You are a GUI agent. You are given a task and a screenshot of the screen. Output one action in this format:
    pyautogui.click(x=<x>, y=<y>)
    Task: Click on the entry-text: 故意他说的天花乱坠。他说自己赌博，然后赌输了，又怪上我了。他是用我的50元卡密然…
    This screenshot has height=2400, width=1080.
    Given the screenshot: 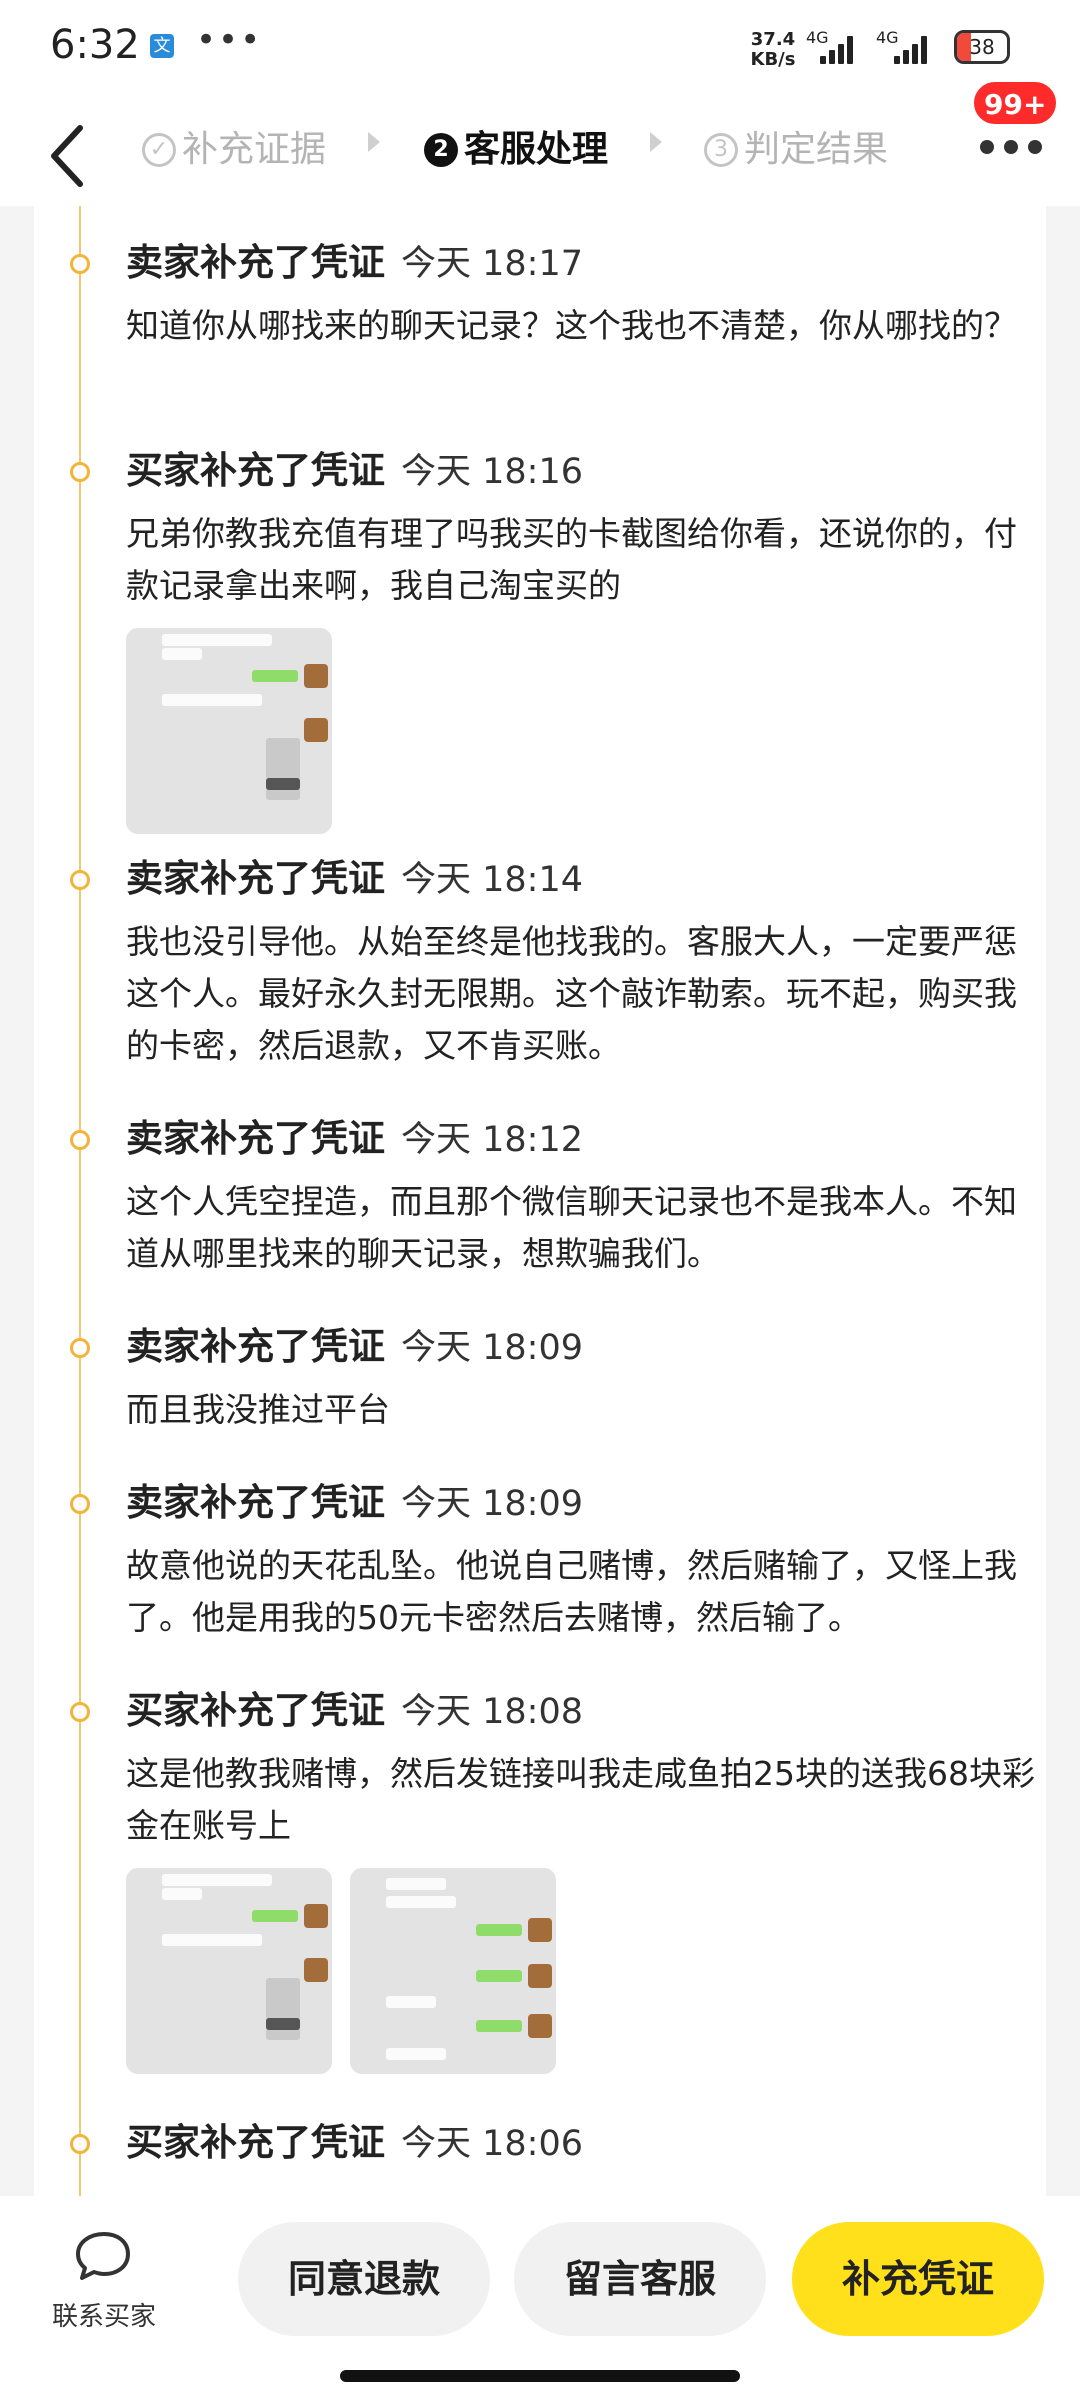 What is the action you would take?
    pyautogui.click(x=571, y=1591)
    